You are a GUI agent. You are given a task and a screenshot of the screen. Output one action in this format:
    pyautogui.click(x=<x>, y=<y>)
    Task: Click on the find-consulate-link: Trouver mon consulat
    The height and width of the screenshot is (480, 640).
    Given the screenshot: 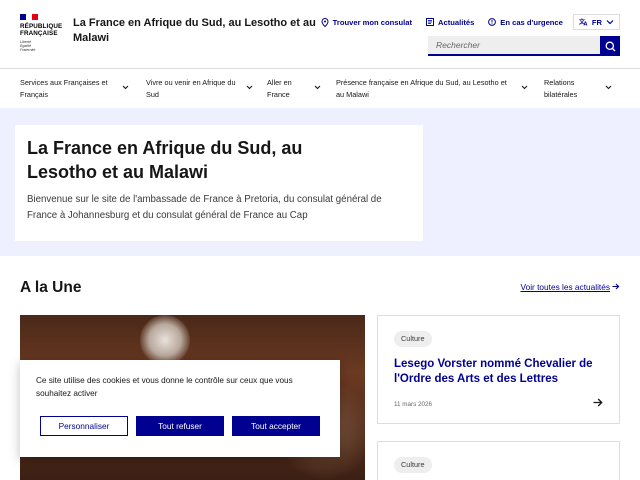 What is the action you would take?
    pyautogui.click(x=366, y=22)
    